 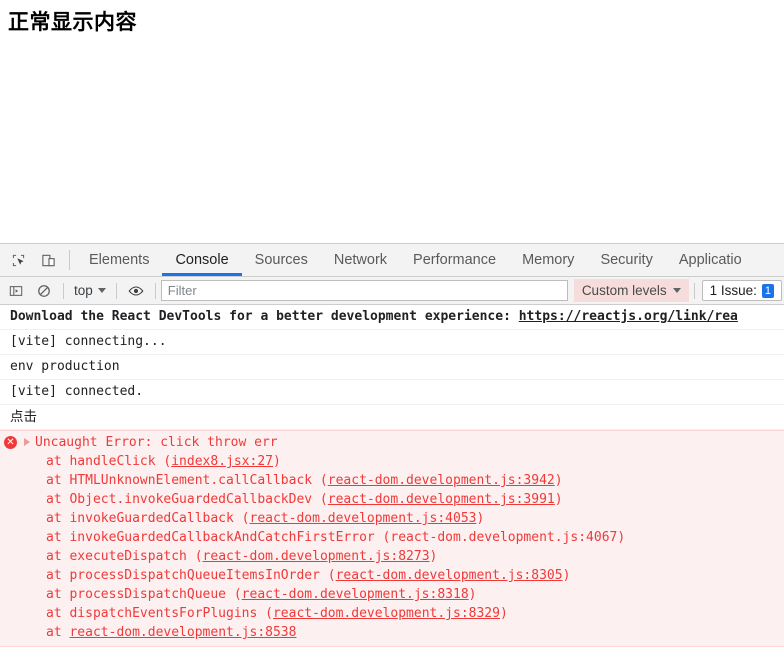 I want to click on tab-label: Elements, so click(x=119, y=260).